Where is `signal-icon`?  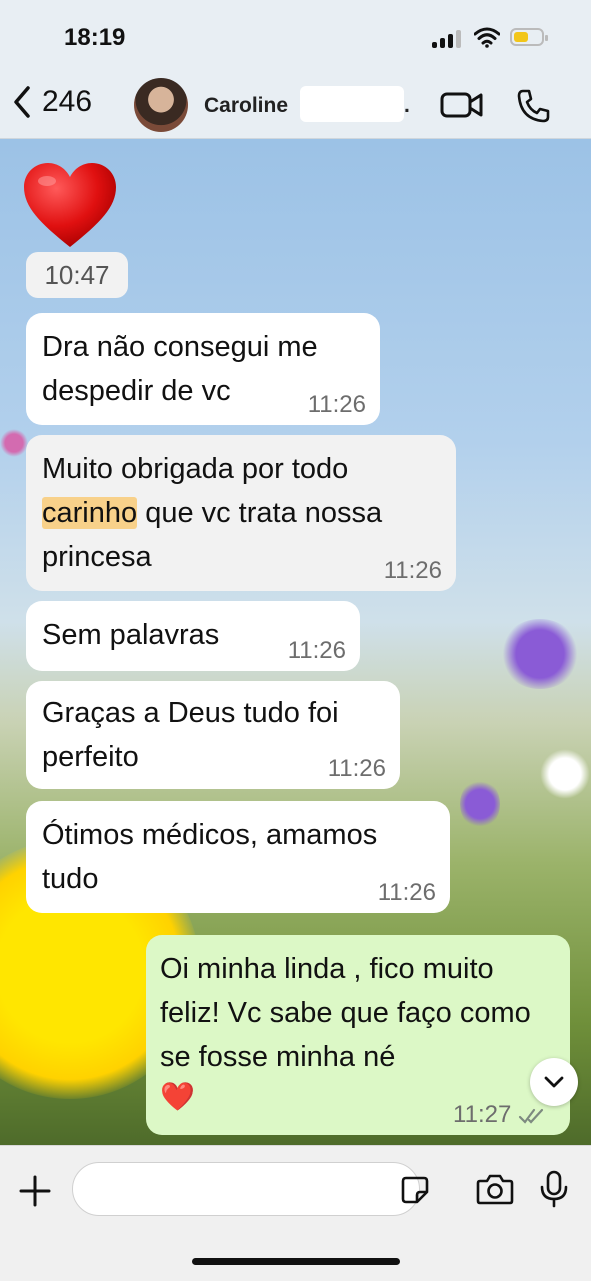
signal-icon is located at coordinates (449, 39).